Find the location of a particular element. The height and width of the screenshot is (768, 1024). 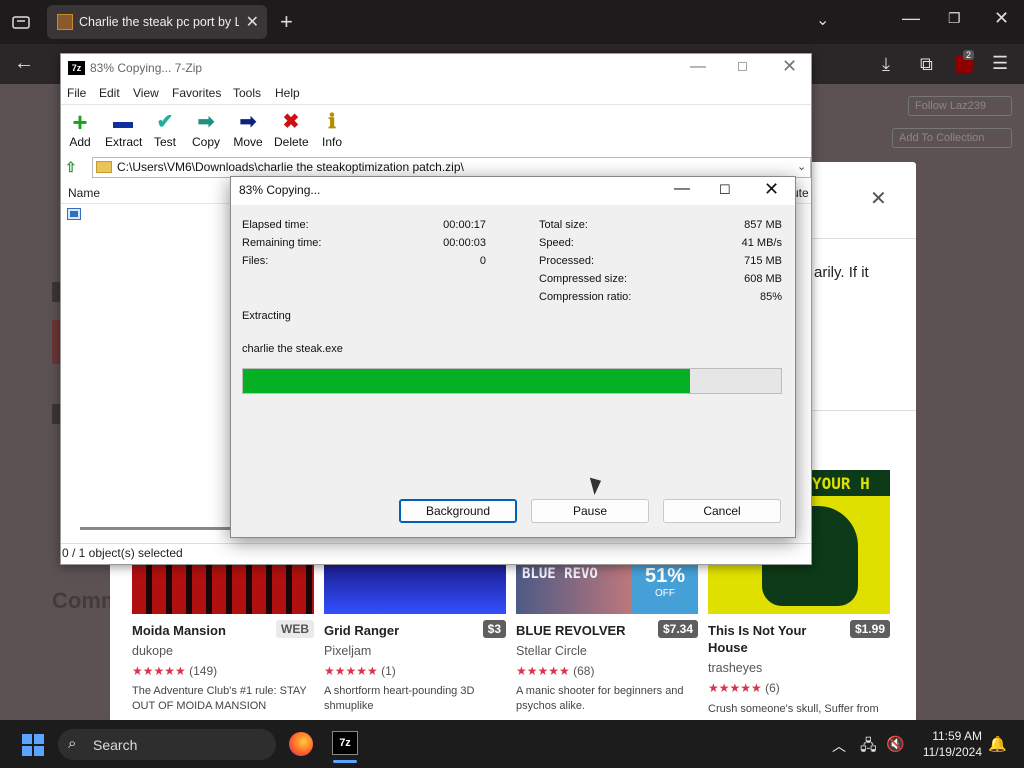

modal-body-text: arily. If it is located at coordinates (841, 272).